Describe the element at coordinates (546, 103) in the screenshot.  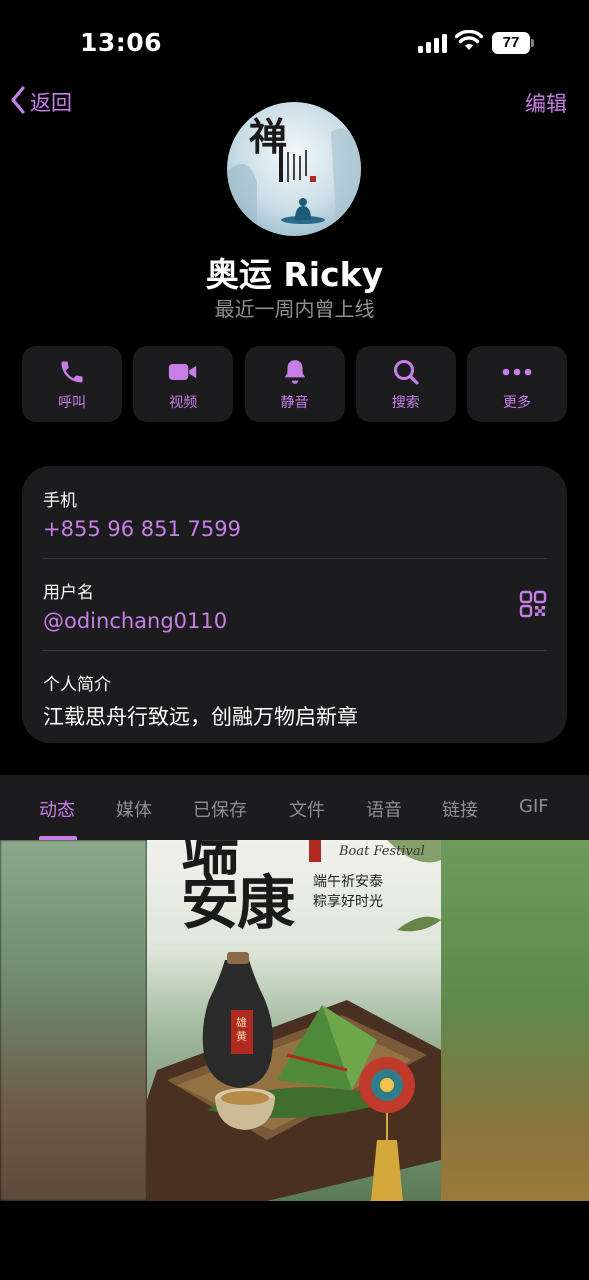
I see `edit-button: 编辑` at that location.